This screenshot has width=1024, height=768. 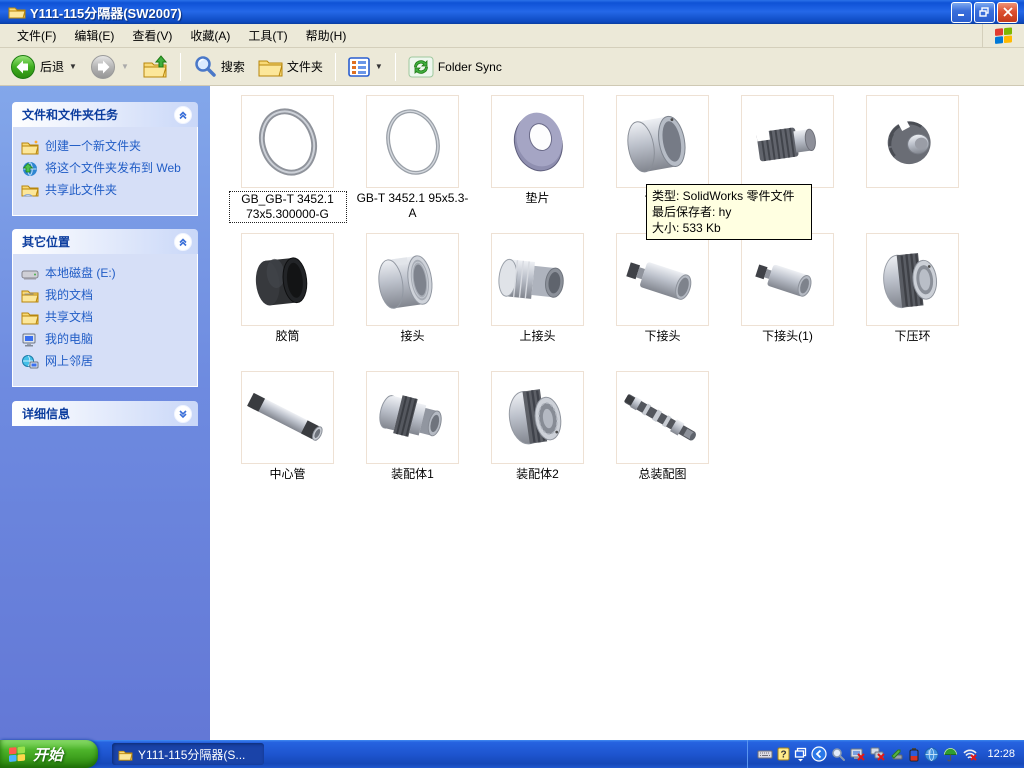 I want to click on tray-hidden-icons-chevron, so click(x=819, y=754).